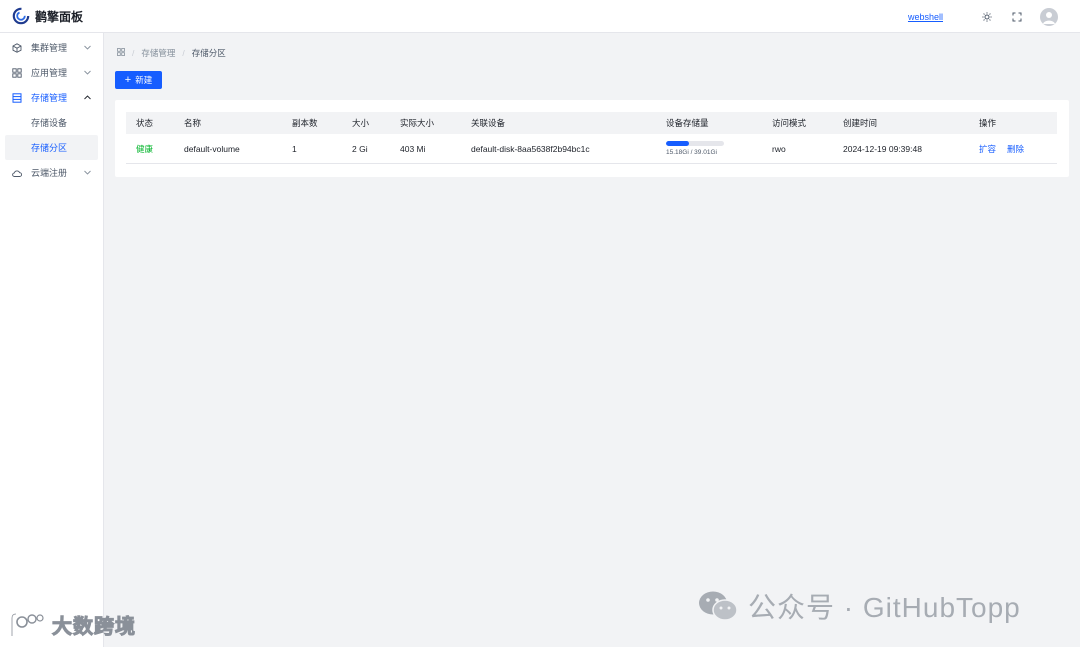 Image resolution: width=1080 pixels, height=647 pixels. I want to click on sidebar-item-label: 应用管理, so click(49, 73).